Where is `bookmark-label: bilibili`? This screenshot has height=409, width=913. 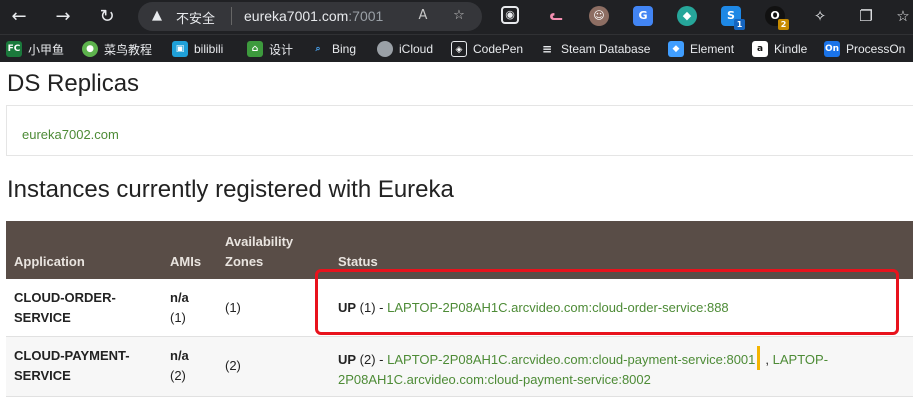 bookmark-label: bilibili is located at coordinates (209, 49).